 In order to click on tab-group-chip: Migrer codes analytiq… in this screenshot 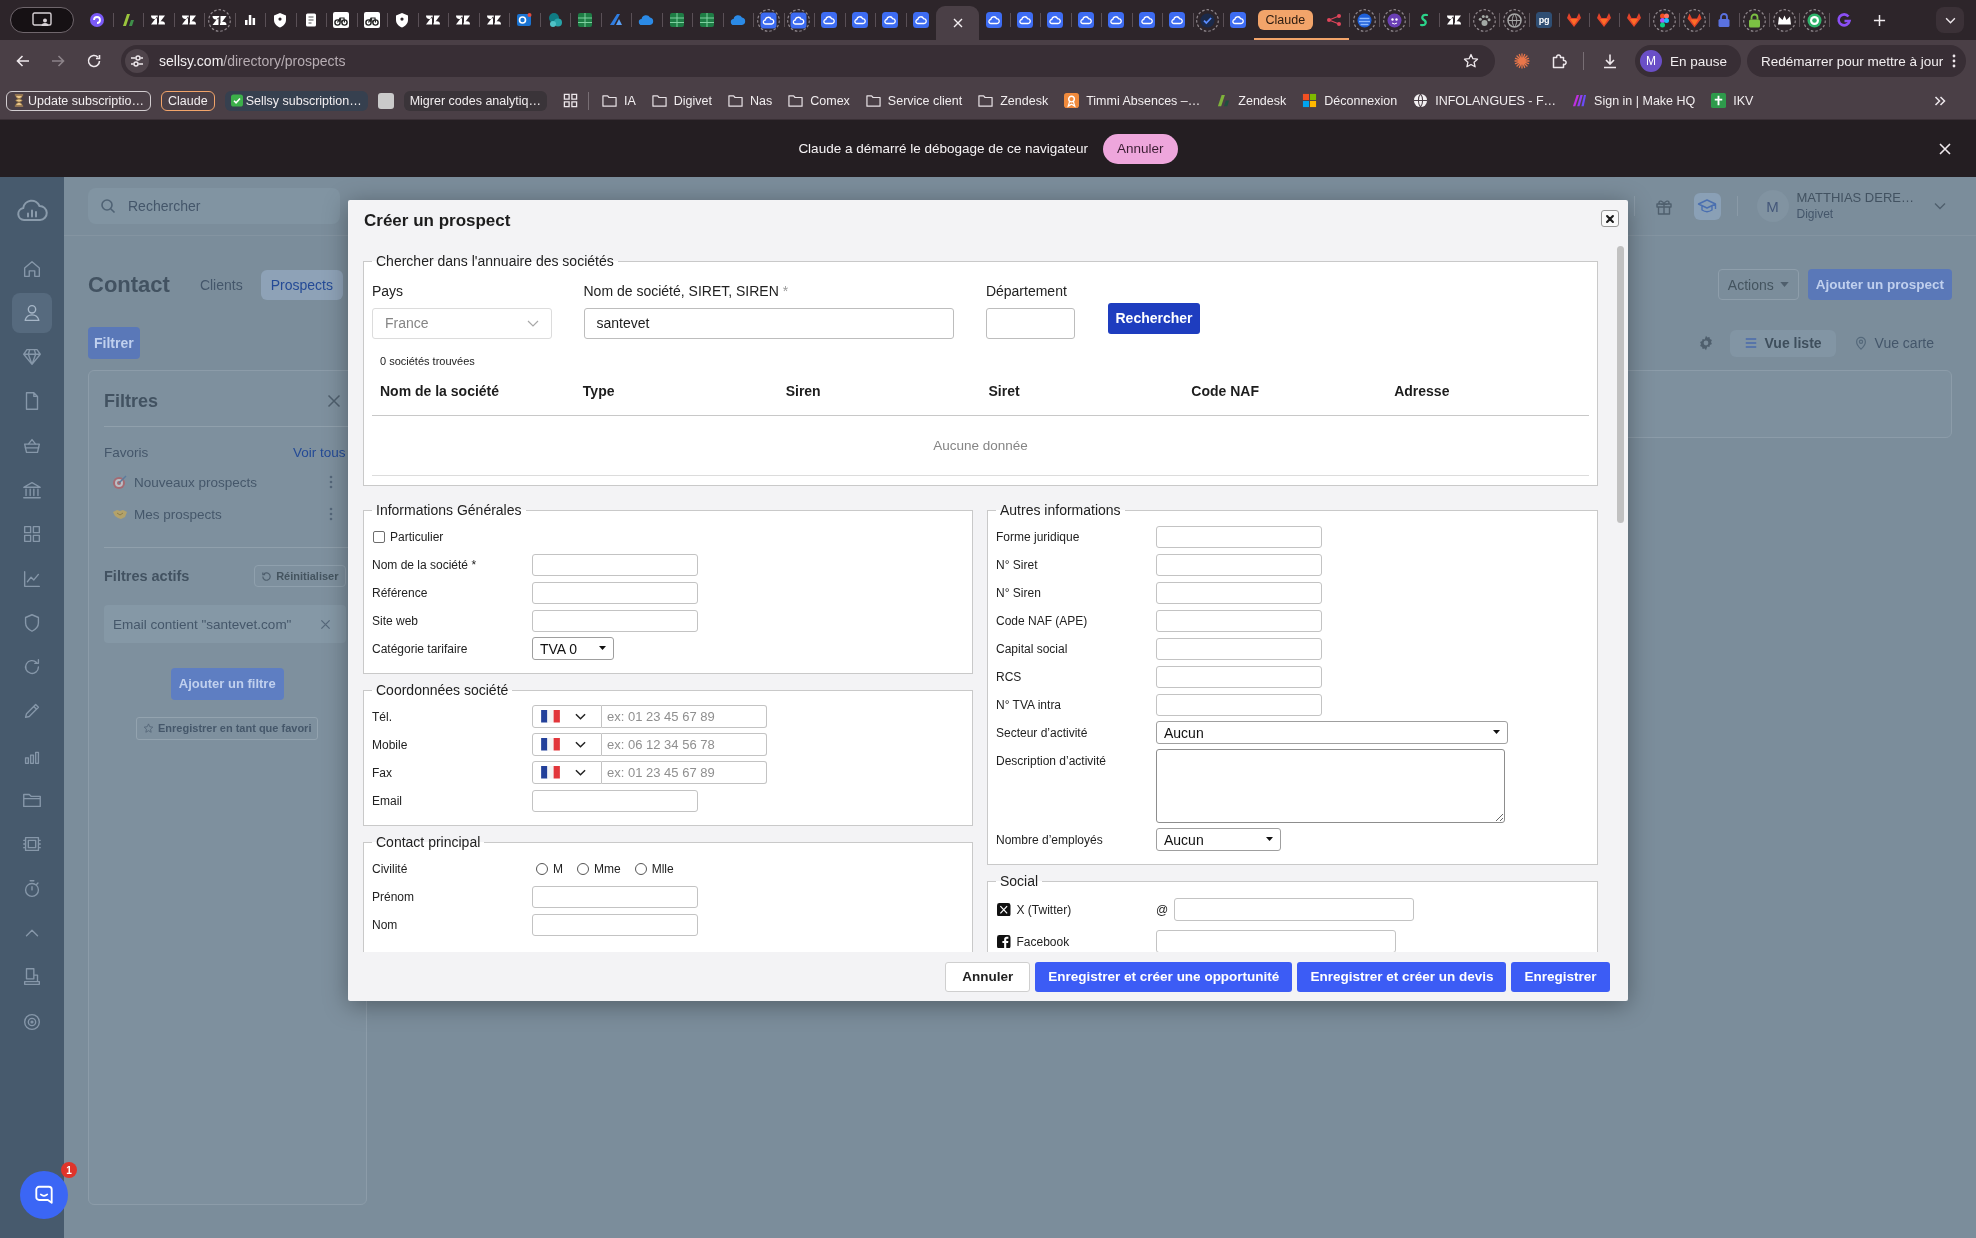, I will do `click(475, 100)`.